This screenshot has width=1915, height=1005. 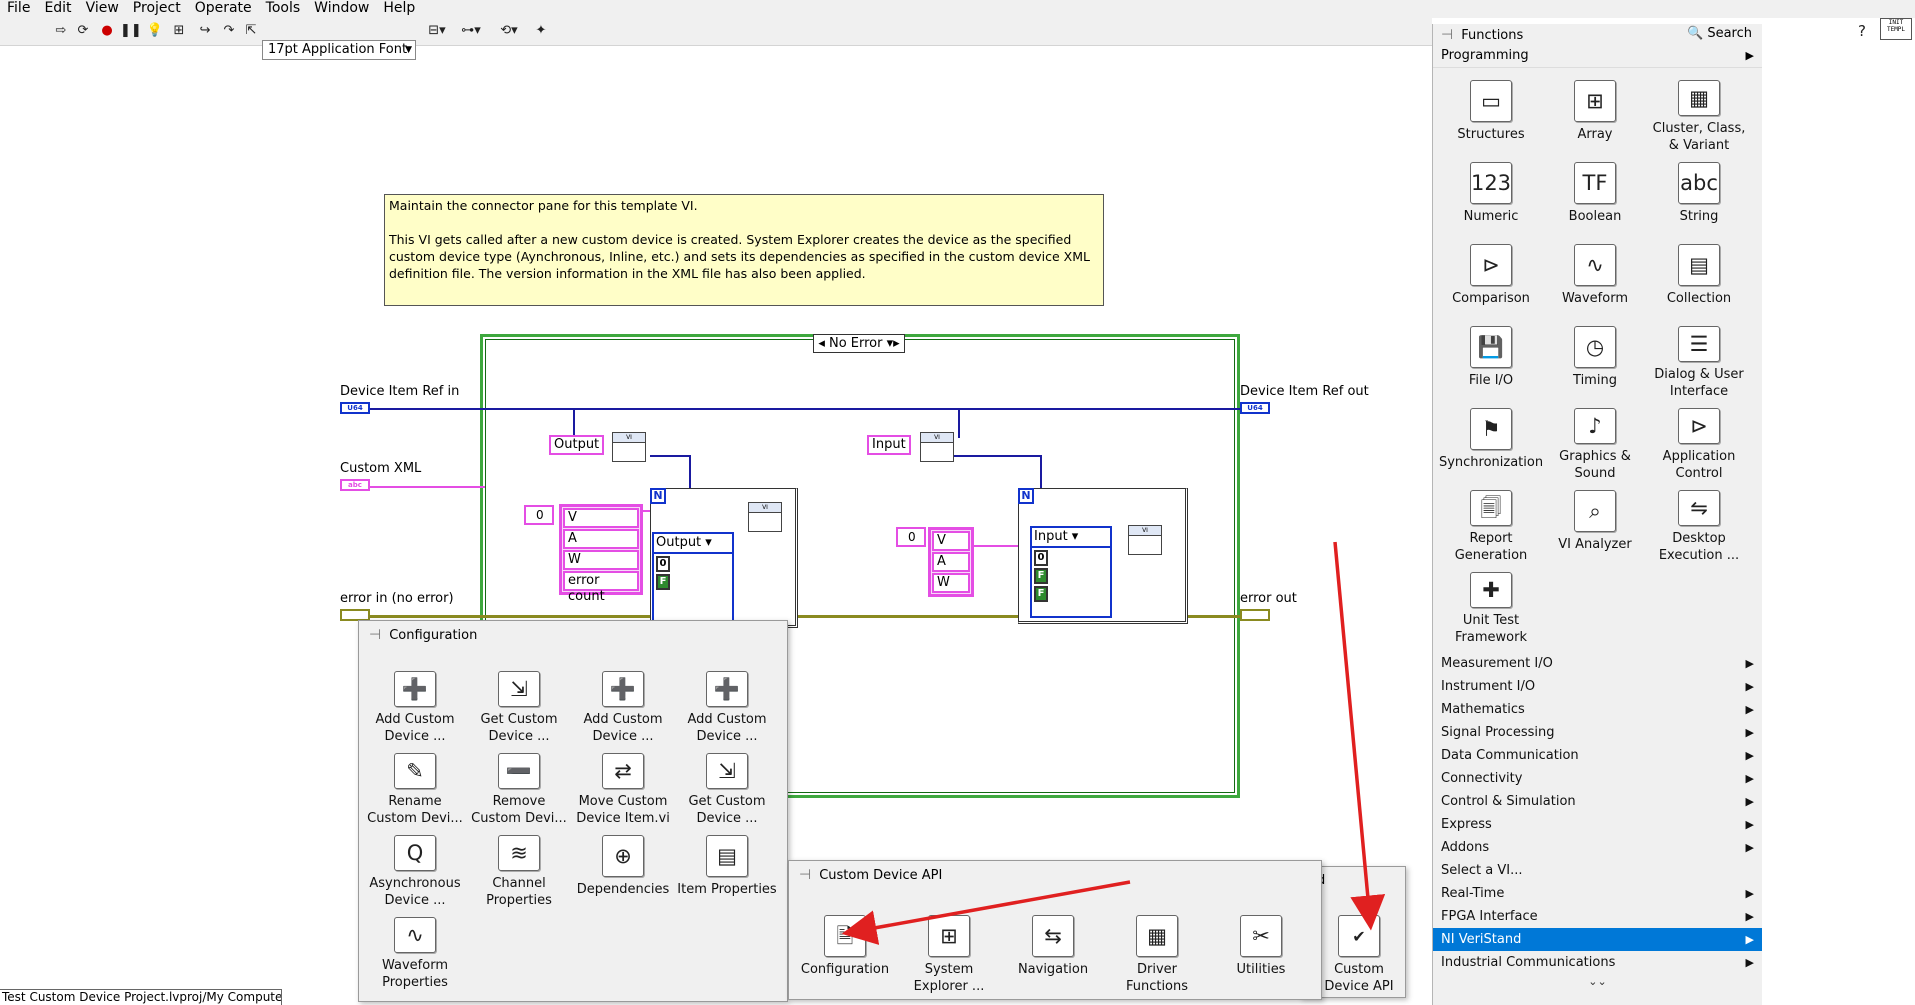 What do you see at coordinates (1699, 117) in the screenshot?
I see `cluster-item: ▦ Cluster, Class, & Variant` at bounding box center [1699, 117].